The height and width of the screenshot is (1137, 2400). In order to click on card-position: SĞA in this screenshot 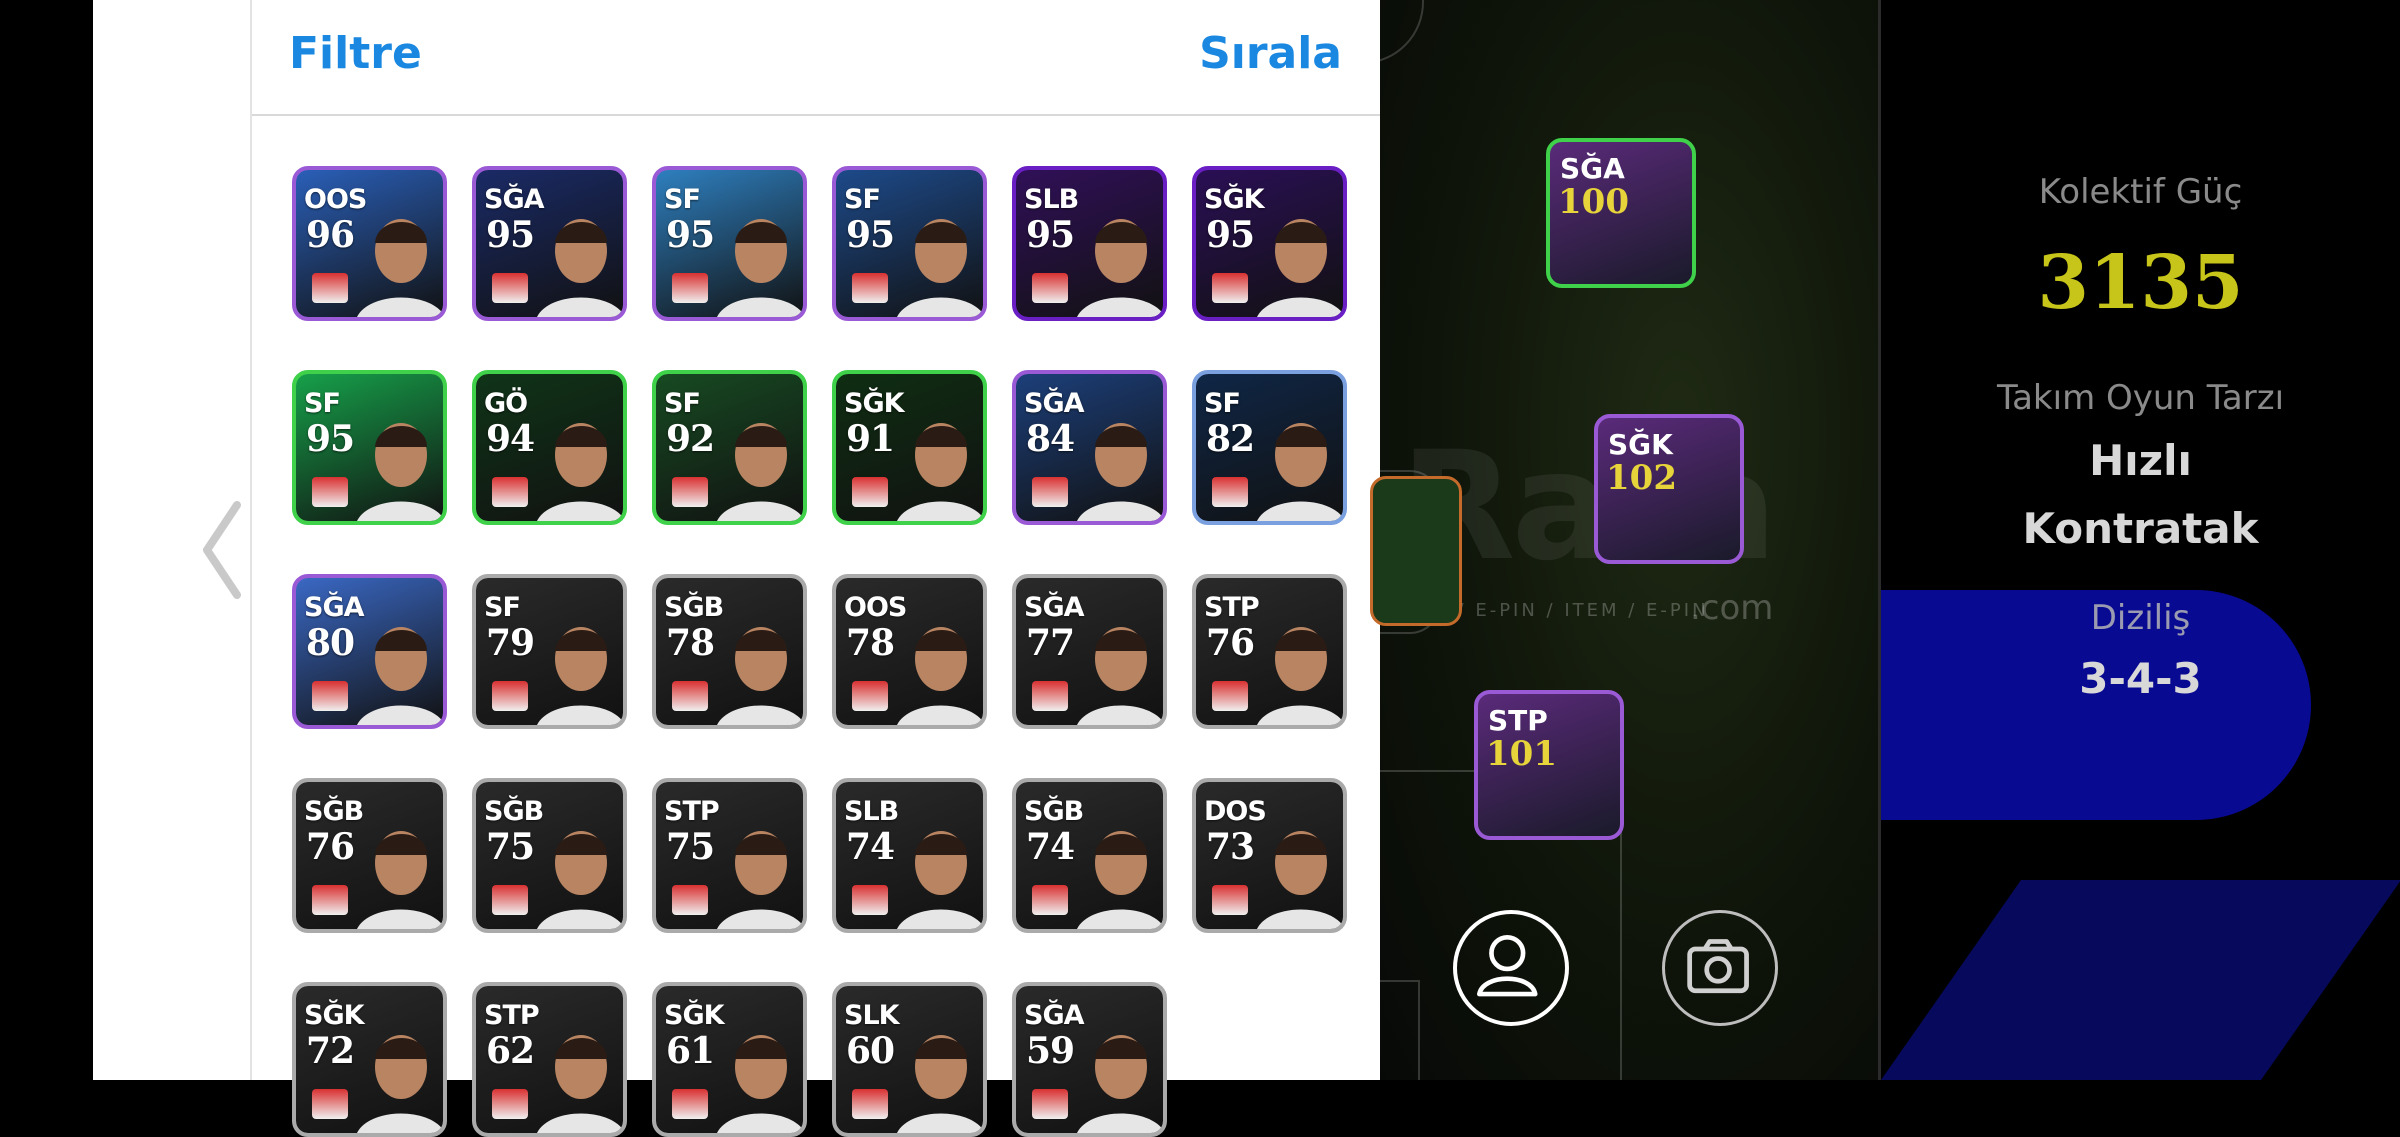, I will do `click(1592, 168)`.